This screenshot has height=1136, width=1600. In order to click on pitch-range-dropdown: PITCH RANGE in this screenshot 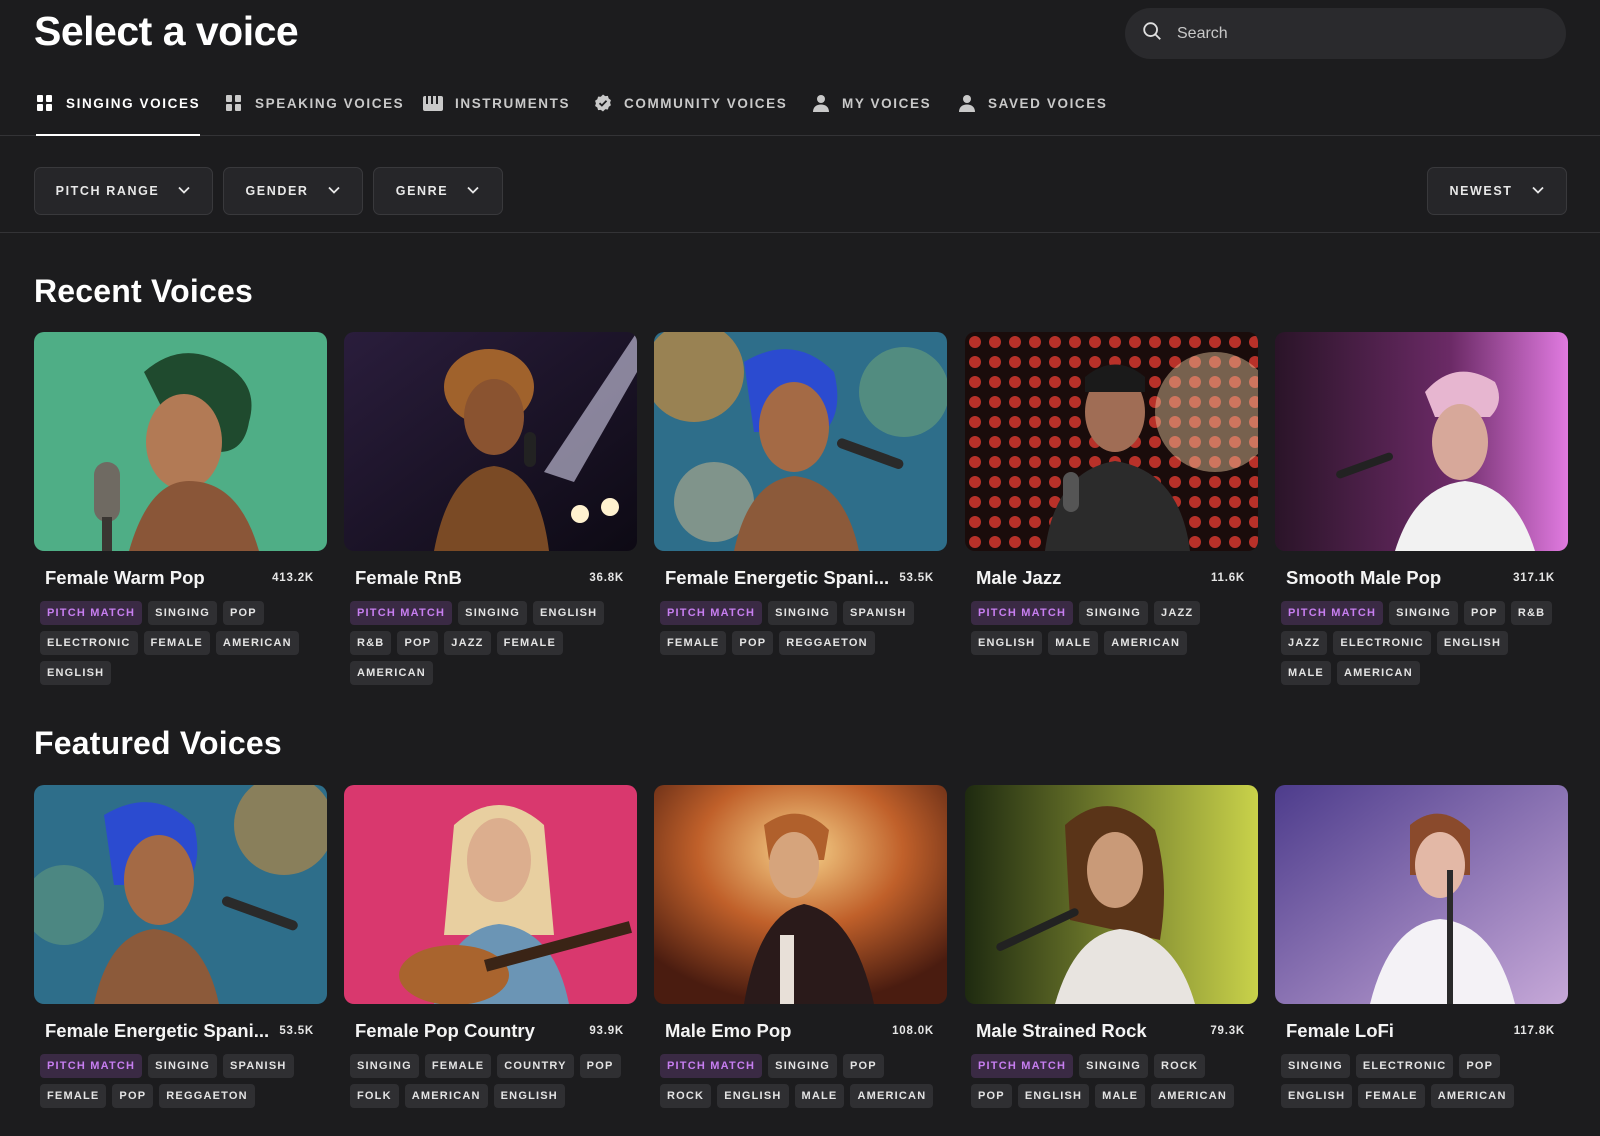, I will do `click(123, 191)`.